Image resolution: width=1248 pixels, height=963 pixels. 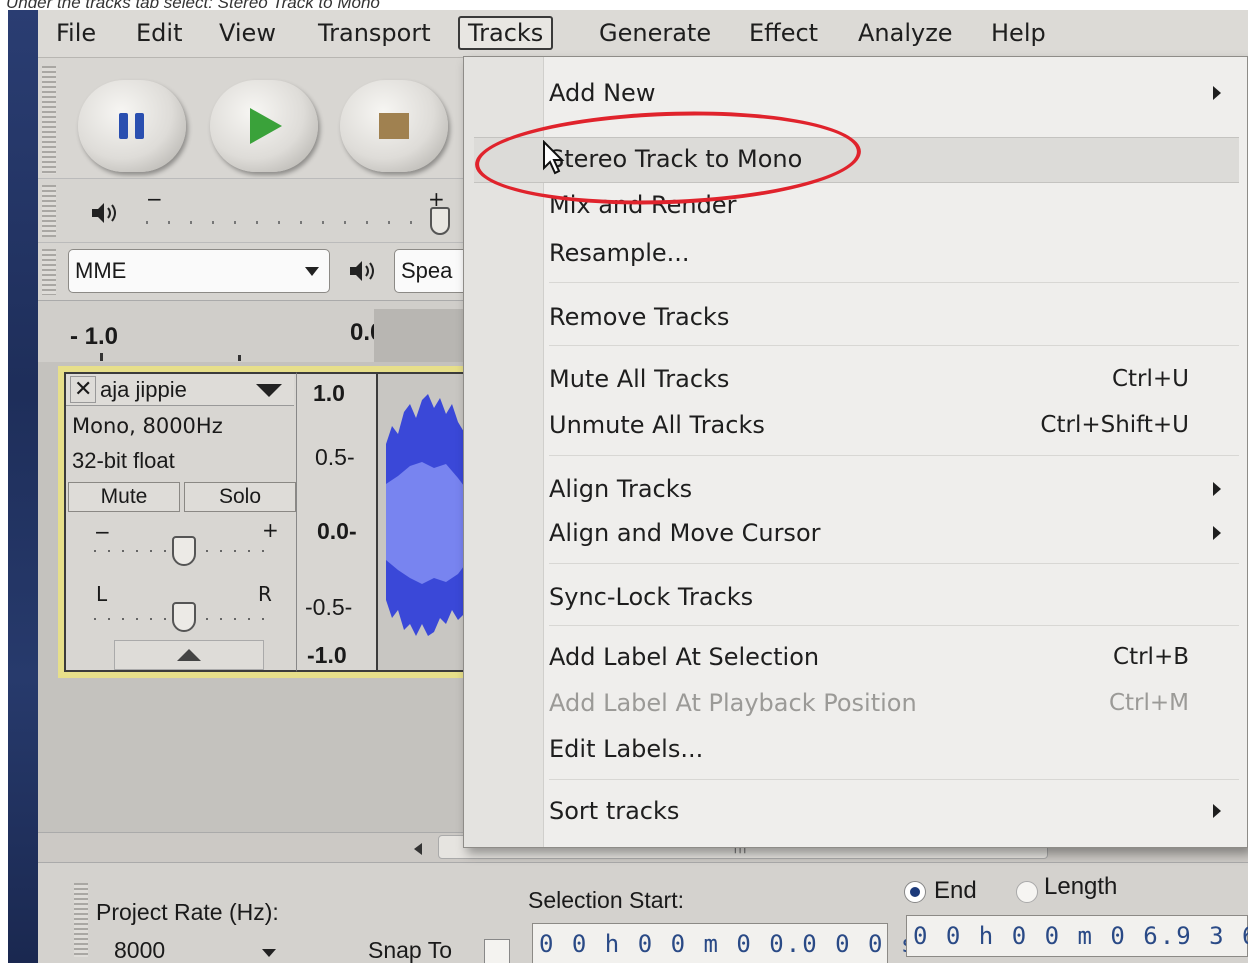 What do you see at coordinates (147, 426) in the screenshot?
I see `track-format: Mono, 8000Hz` at bounding box center [147, 426].